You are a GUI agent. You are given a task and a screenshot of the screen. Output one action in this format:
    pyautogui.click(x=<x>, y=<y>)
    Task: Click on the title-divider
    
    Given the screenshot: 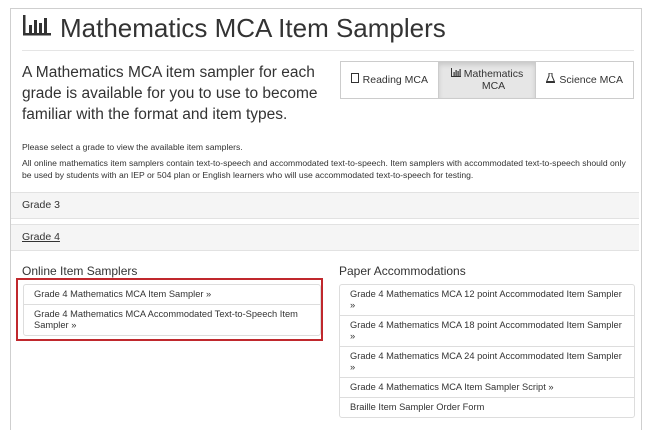 What is the action you would take?
    pyautogui.click(x=328, y=50)
    